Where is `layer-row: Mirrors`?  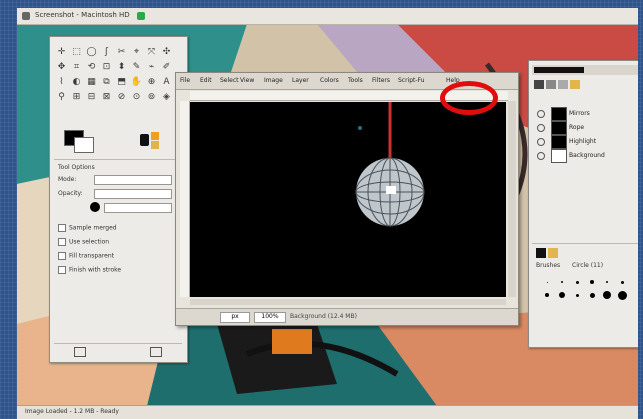
layer-row: Mirrors is located at coordinates (587, 114).